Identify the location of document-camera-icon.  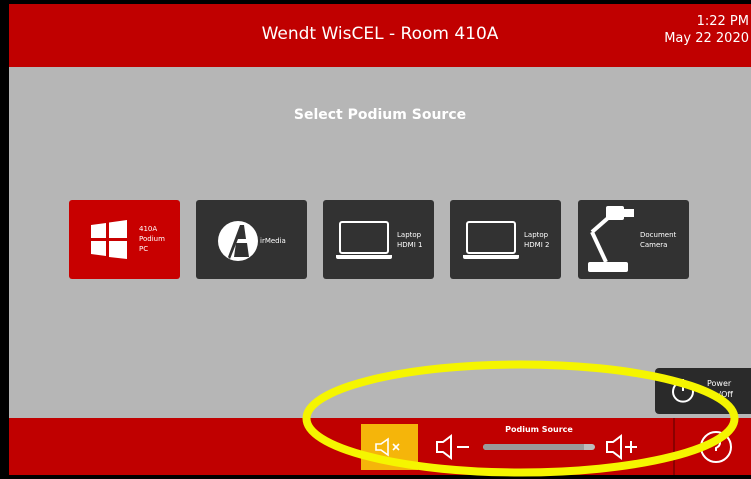
(611, 239).